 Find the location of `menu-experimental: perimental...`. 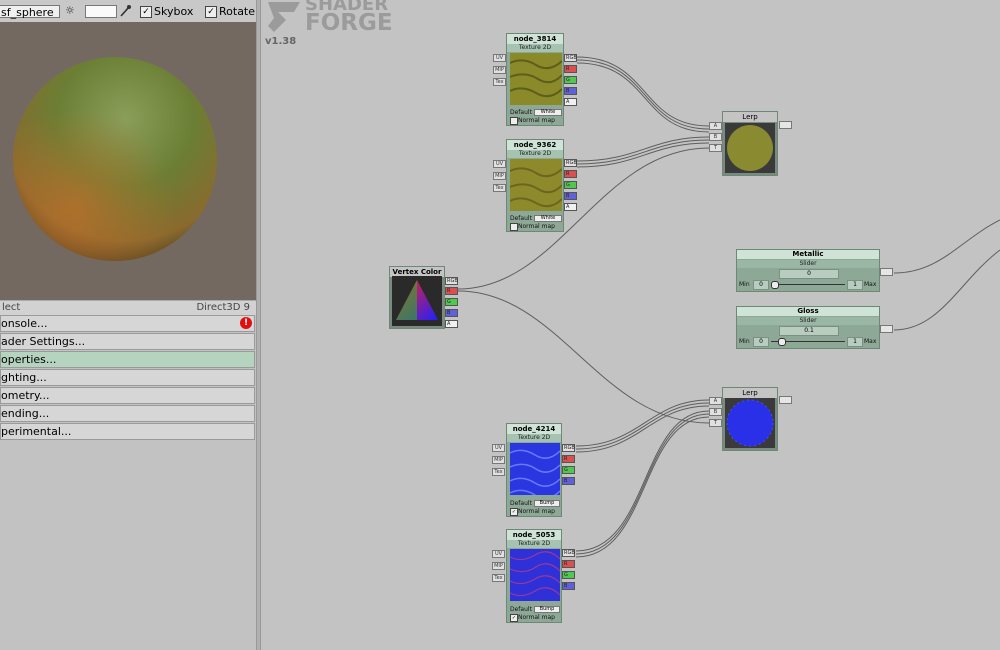

menu-experimental: perimental... is located at coordinates (127, 431).